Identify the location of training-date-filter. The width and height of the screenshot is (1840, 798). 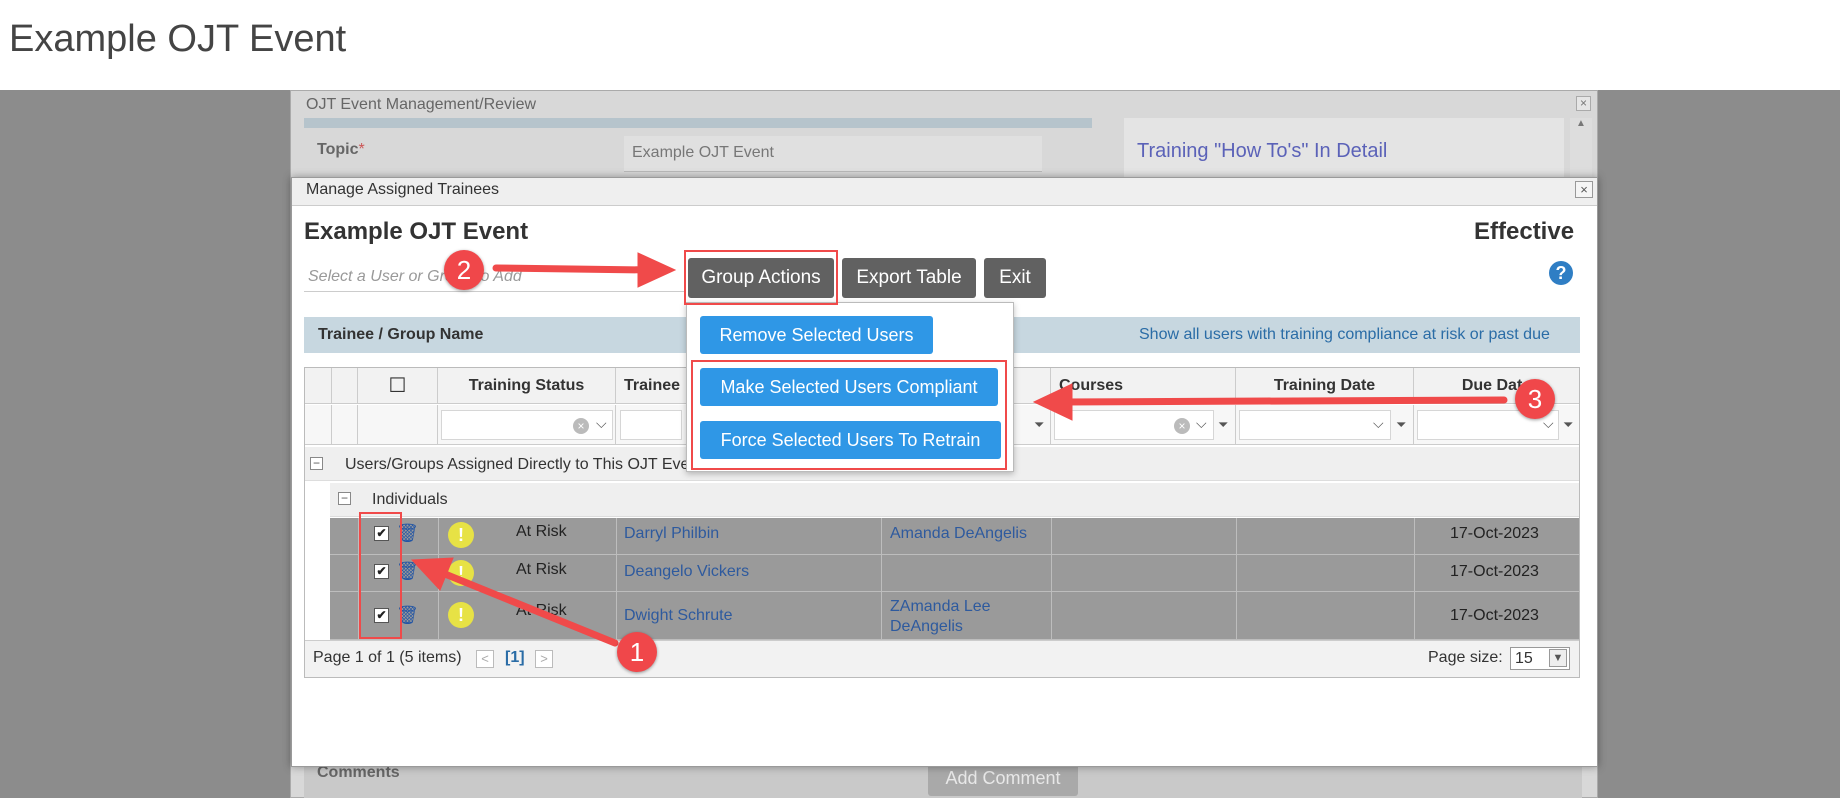
(1315, 425).